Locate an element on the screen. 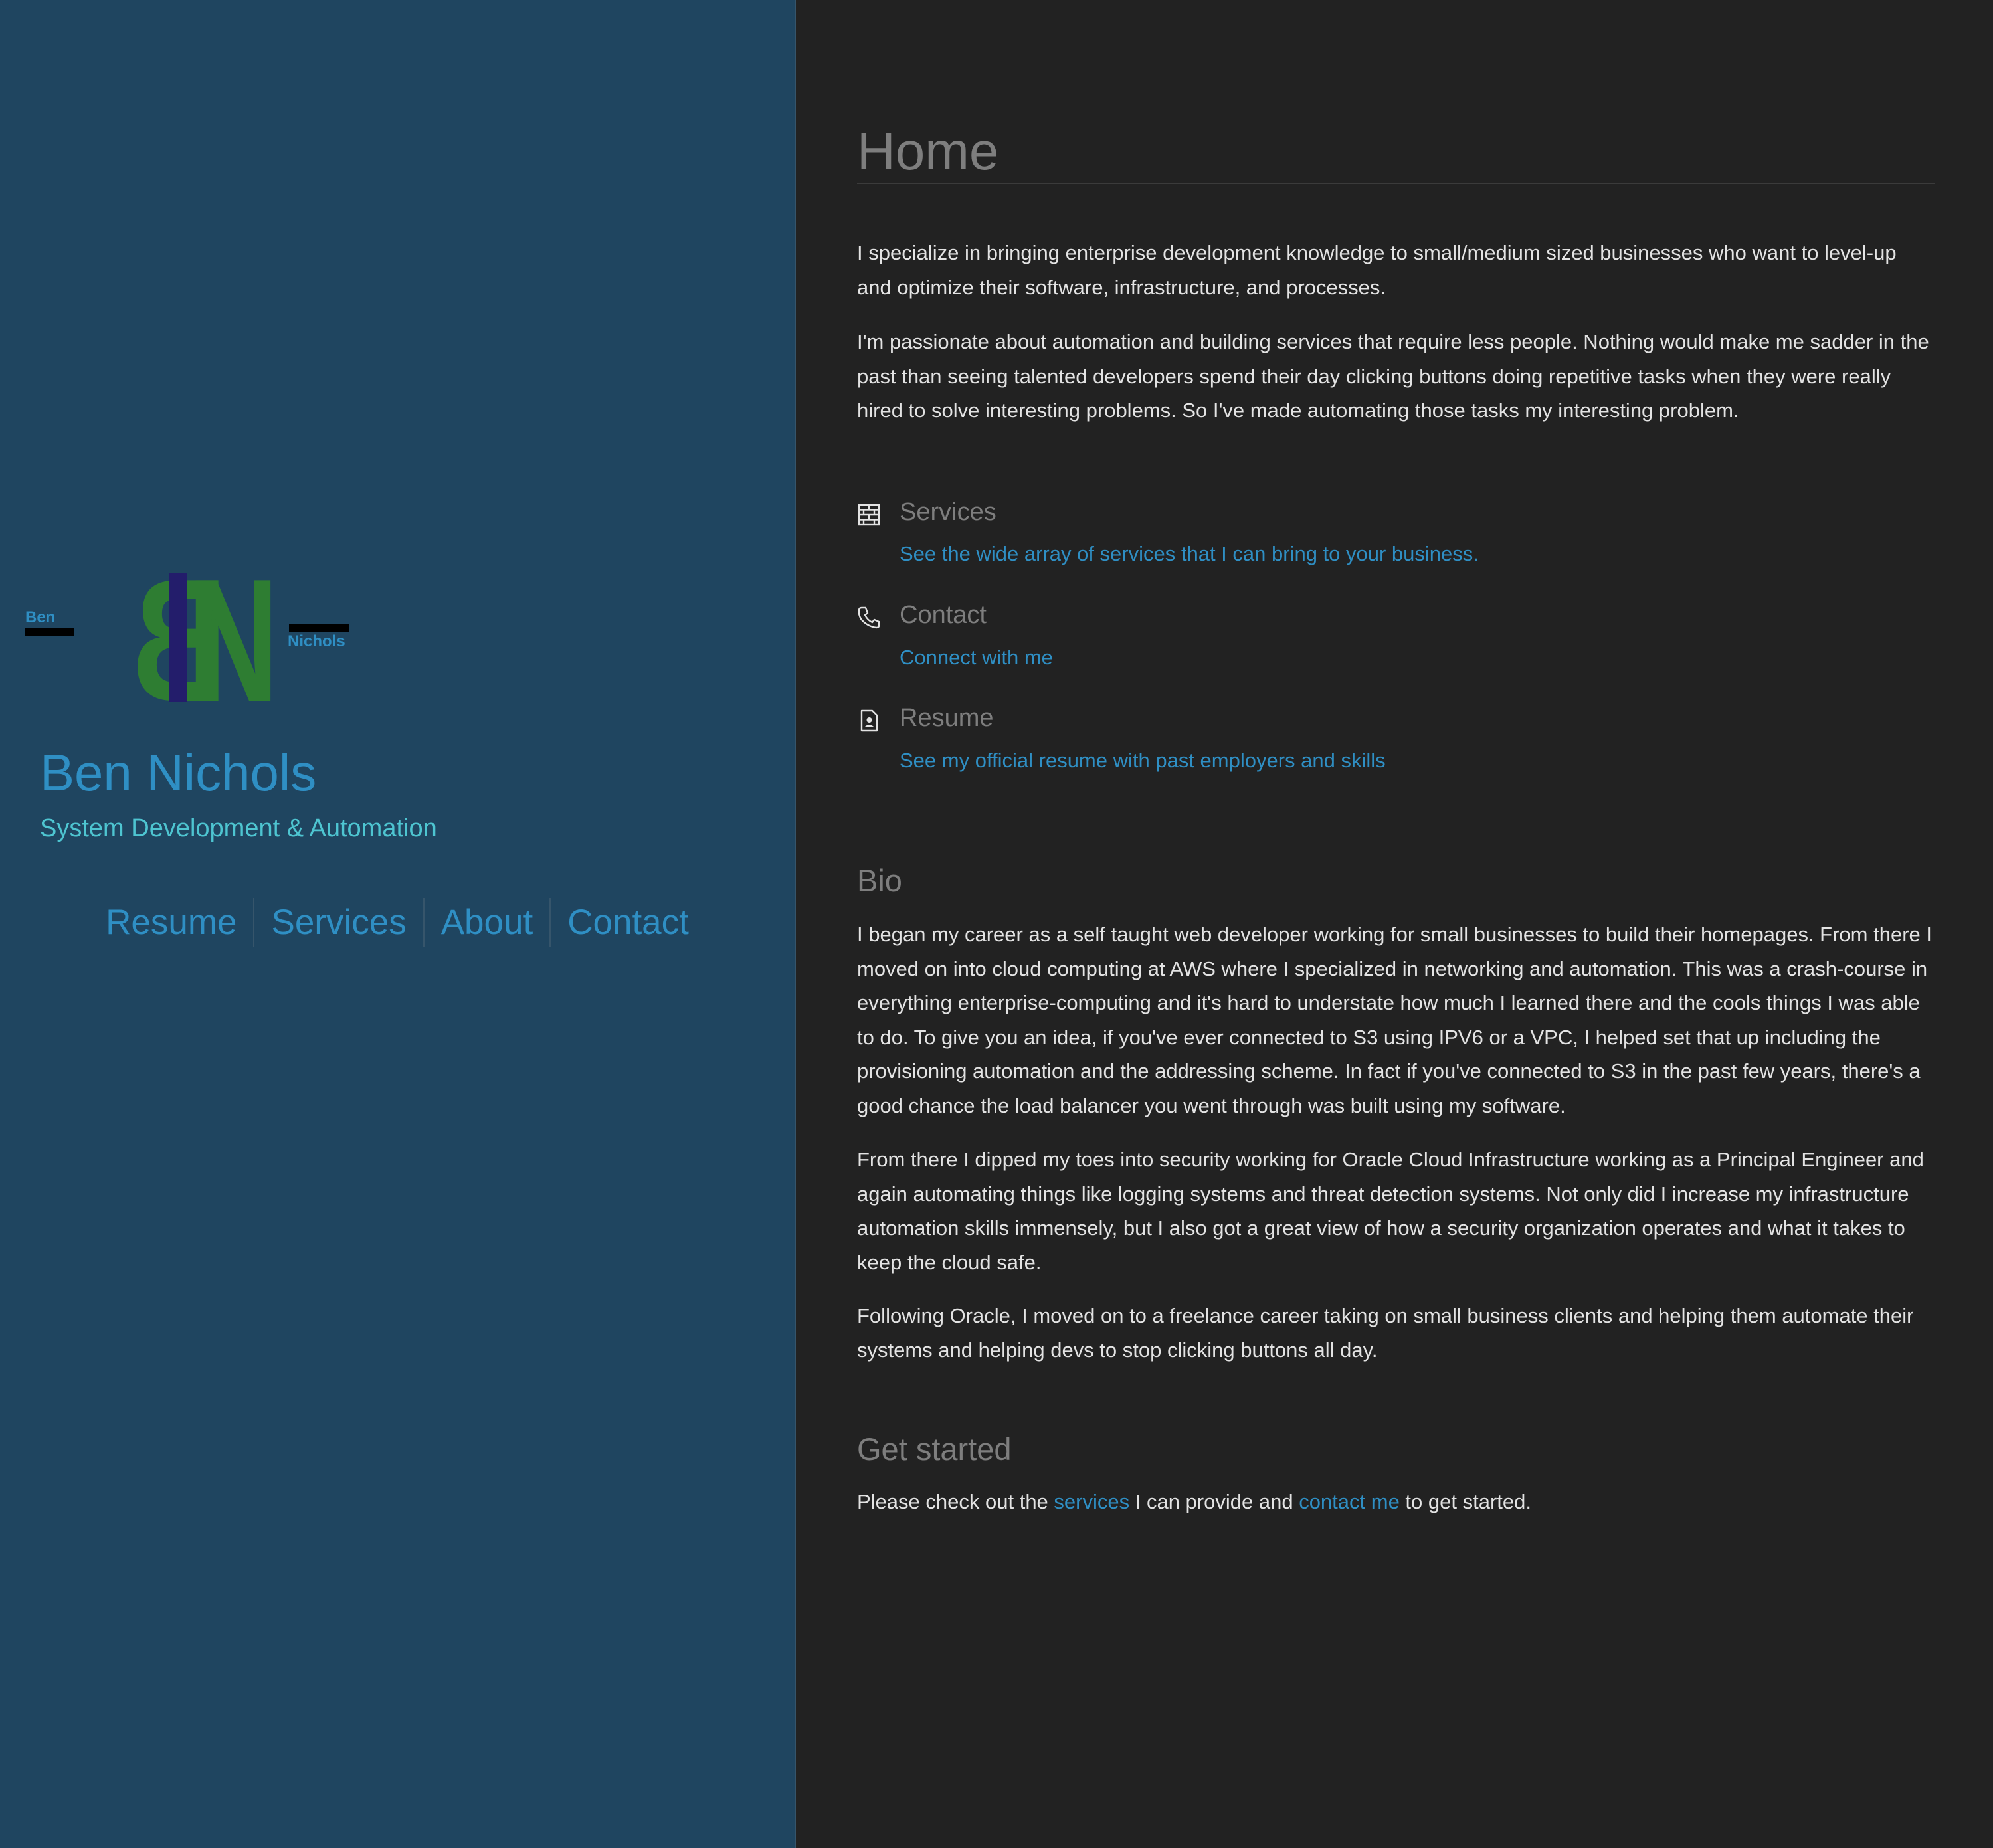 The height and width of the screenshot is (1848, 1993). resume-icon is located at coordinates (869, 720).